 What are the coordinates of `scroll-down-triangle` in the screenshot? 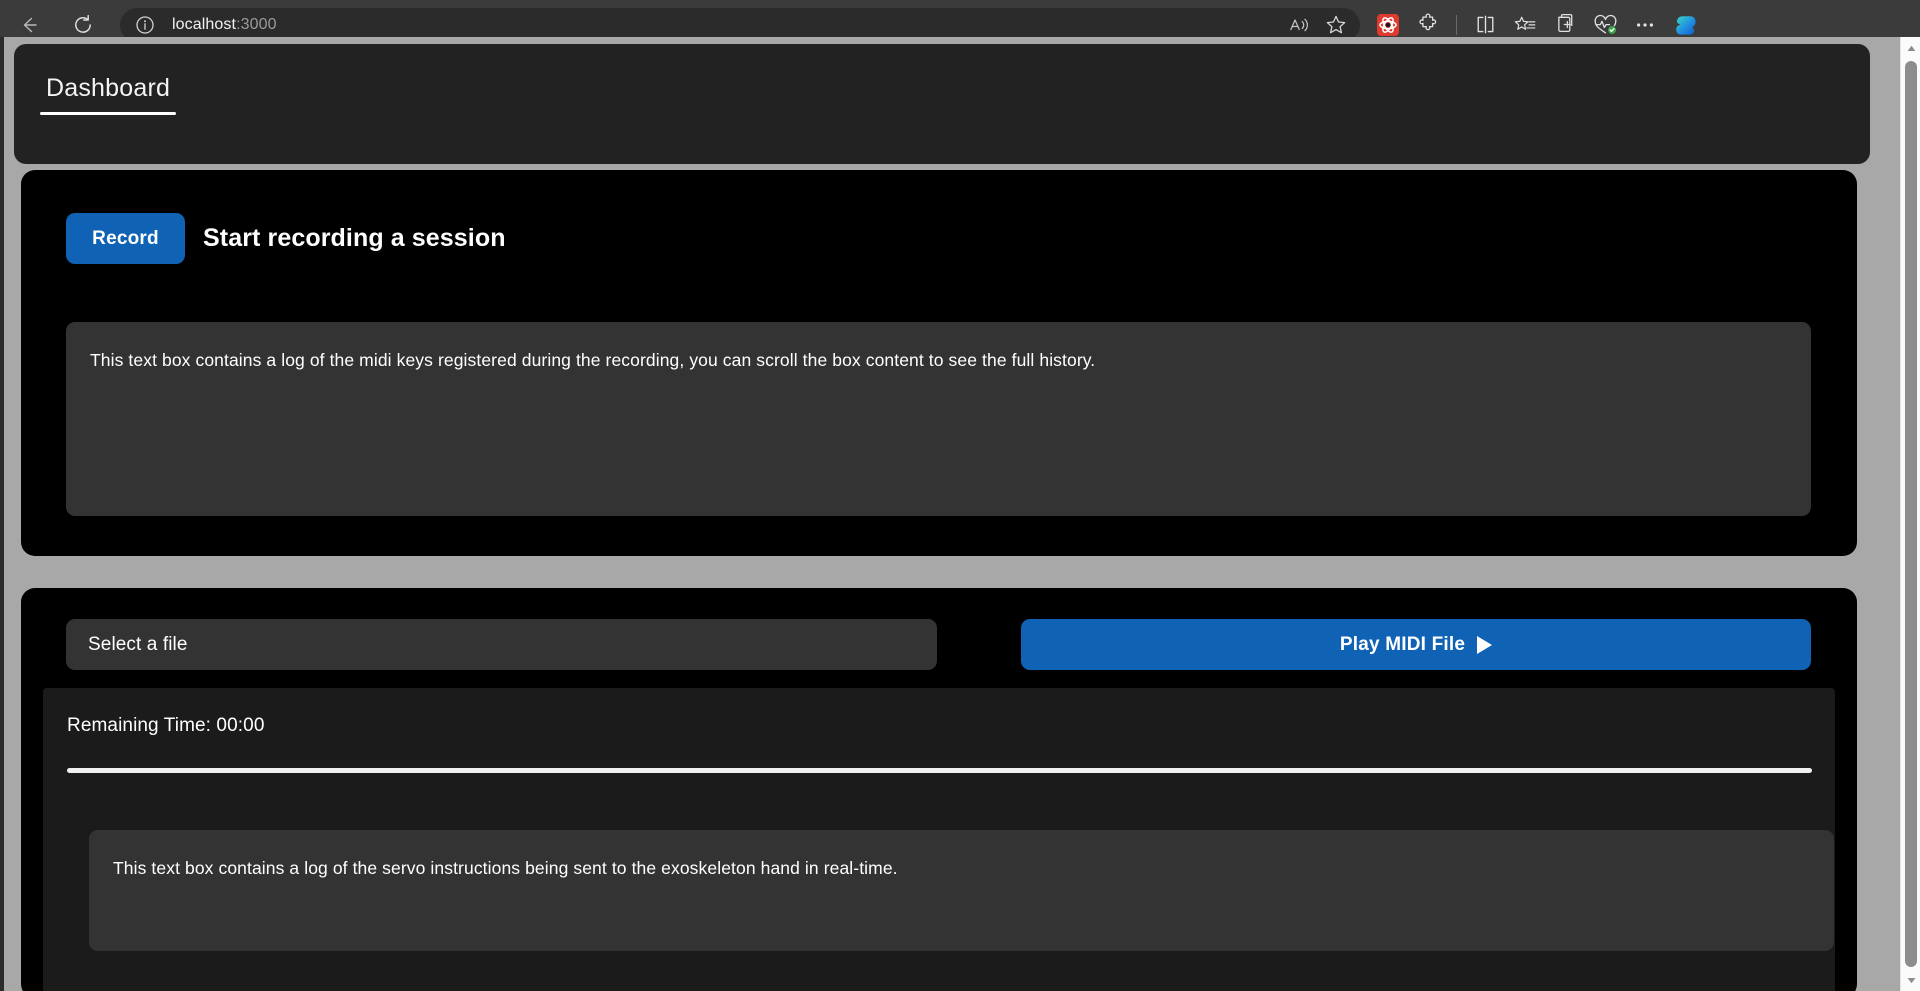 It's located at (1911, 980).